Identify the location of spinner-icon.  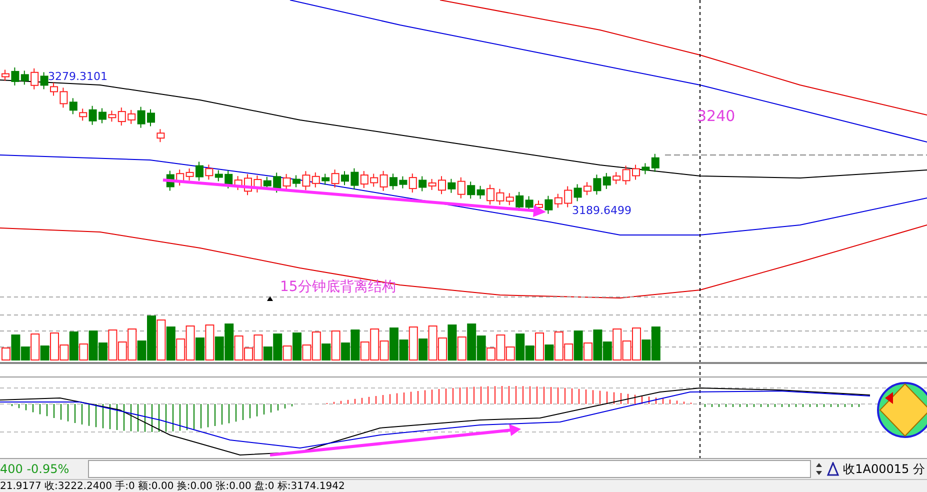
(819, 469).